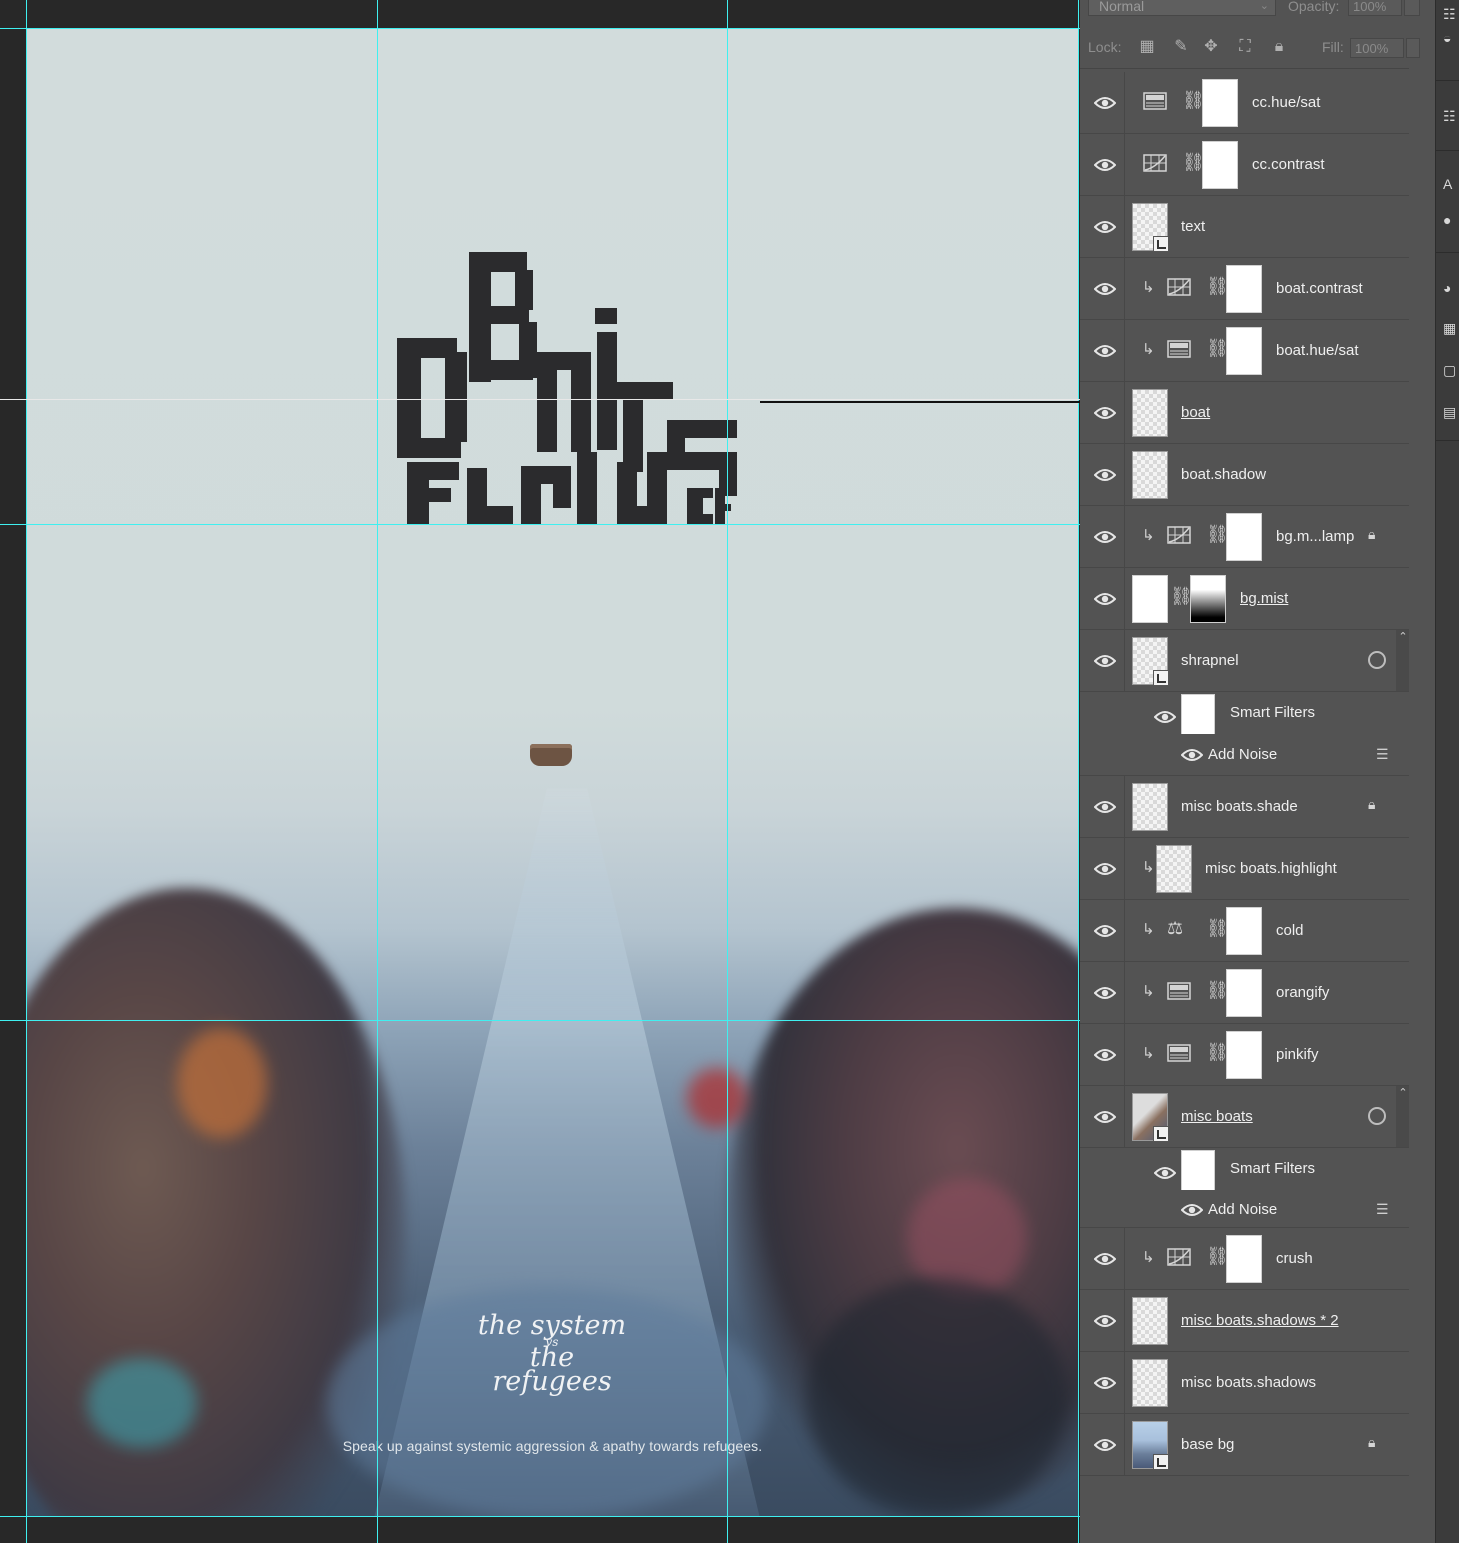  I want to click on layer-row: ↳ ⛓ orangify, so click(1245, 993).